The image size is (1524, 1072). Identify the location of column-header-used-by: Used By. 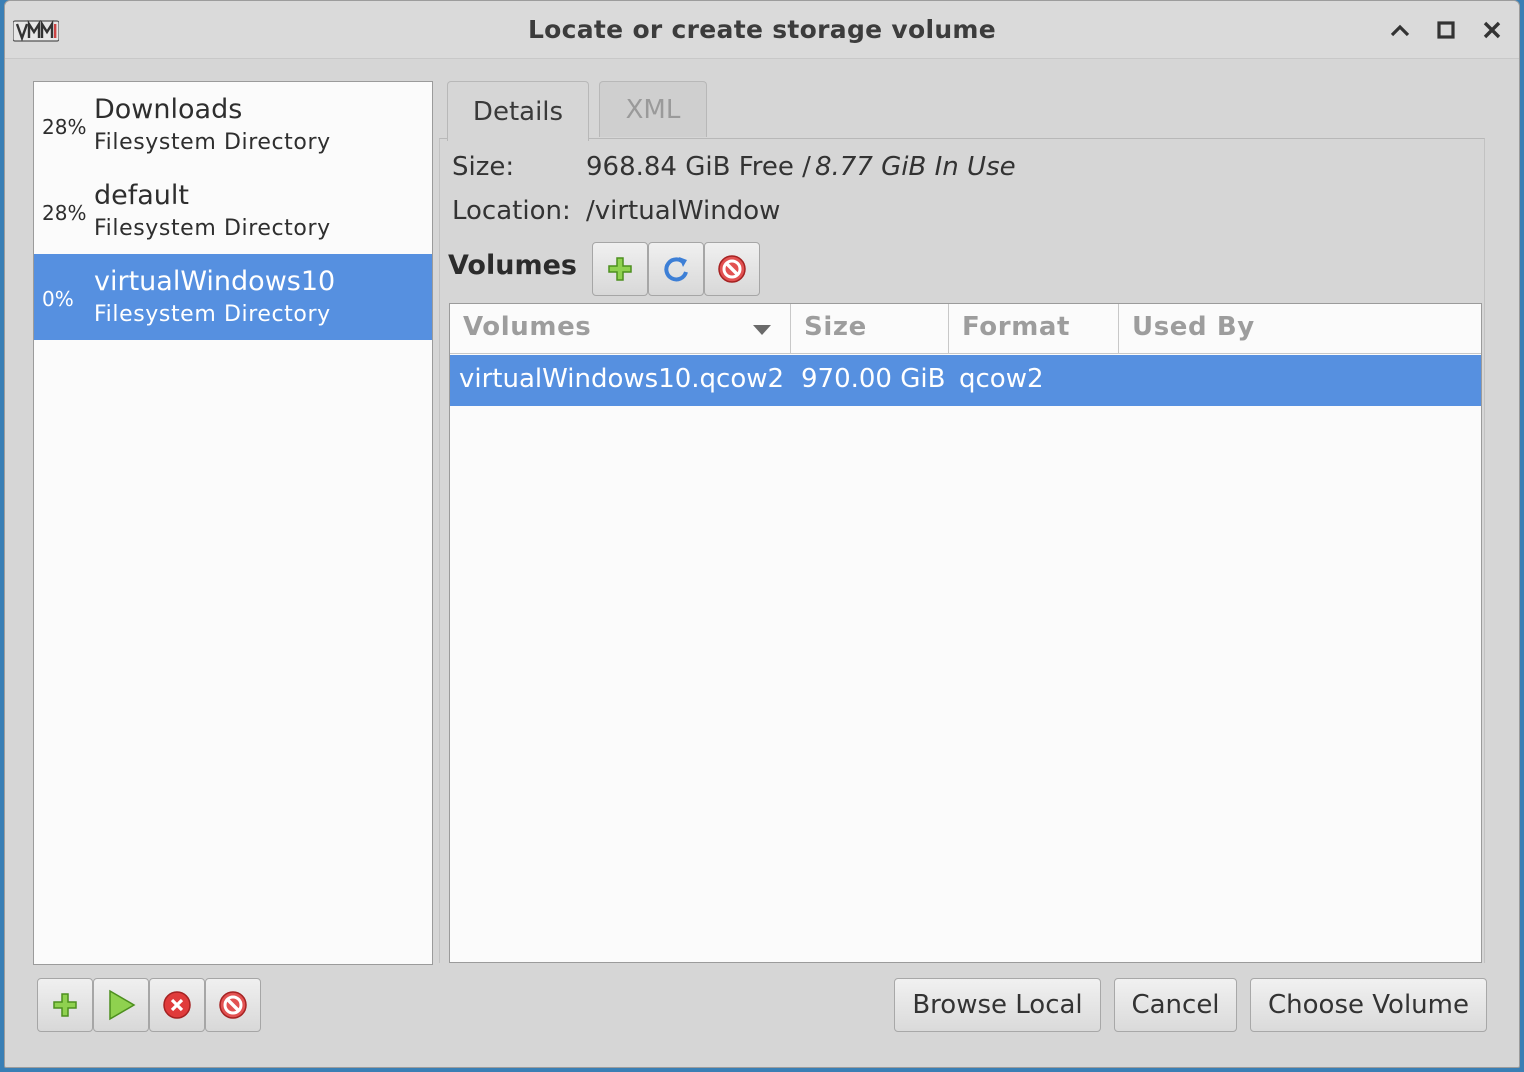
(1300, 329).